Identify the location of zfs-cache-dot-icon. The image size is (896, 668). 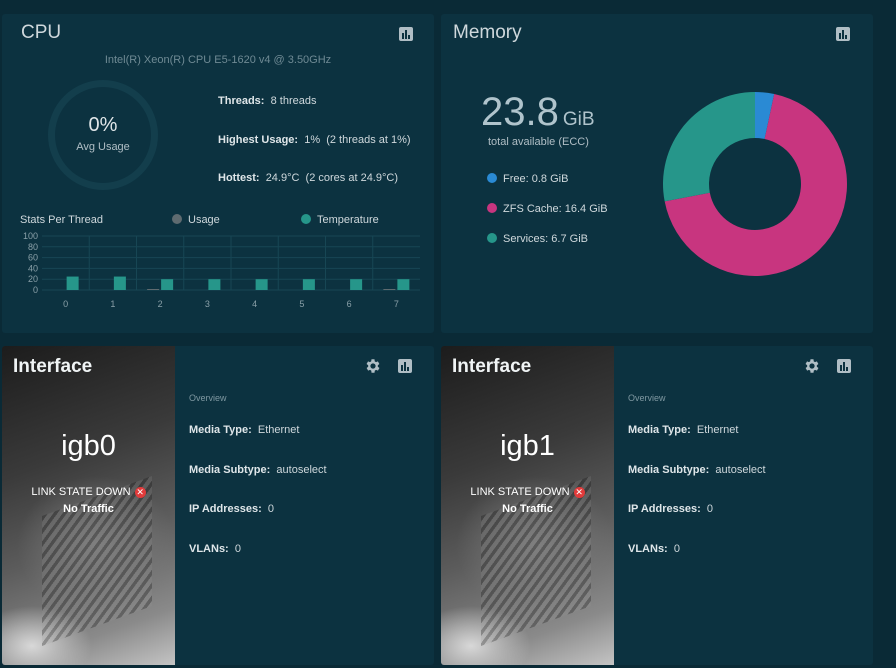
(492, 208).